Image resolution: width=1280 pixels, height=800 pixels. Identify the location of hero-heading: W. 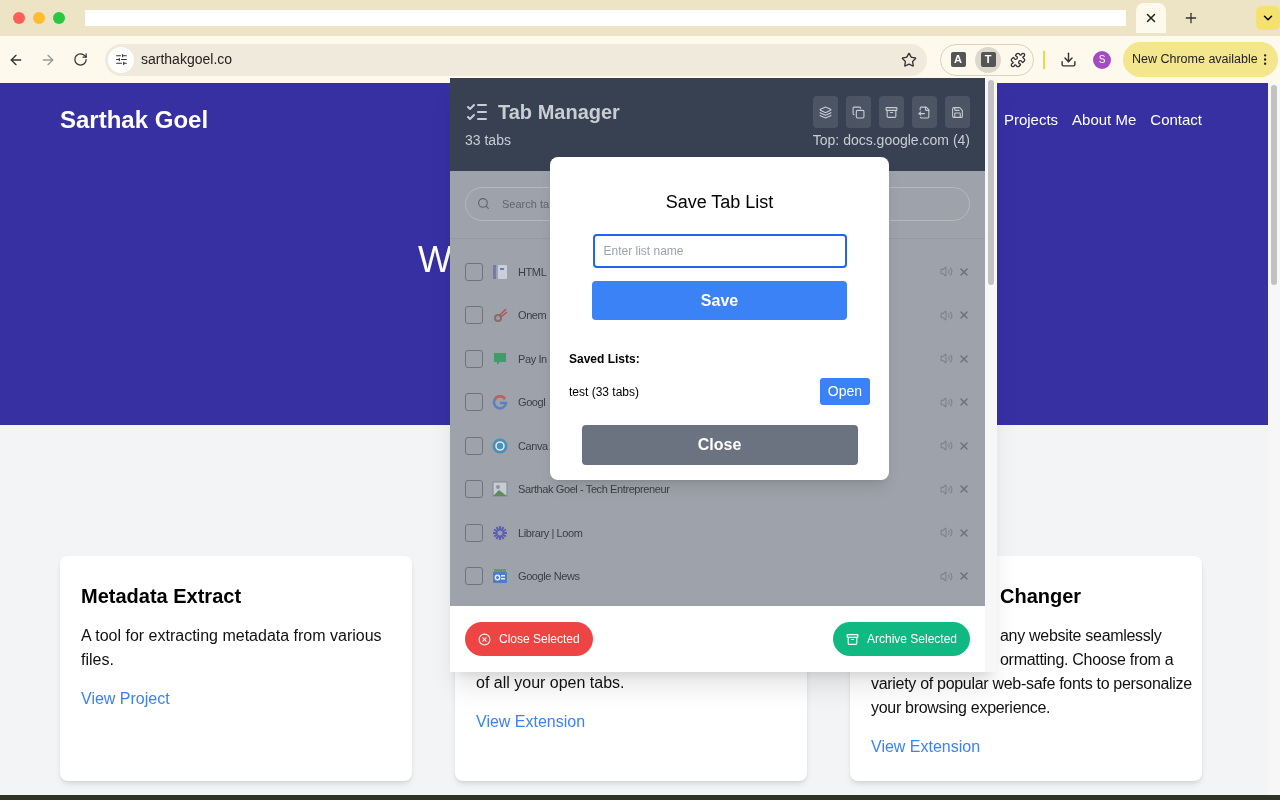
(435, 260).